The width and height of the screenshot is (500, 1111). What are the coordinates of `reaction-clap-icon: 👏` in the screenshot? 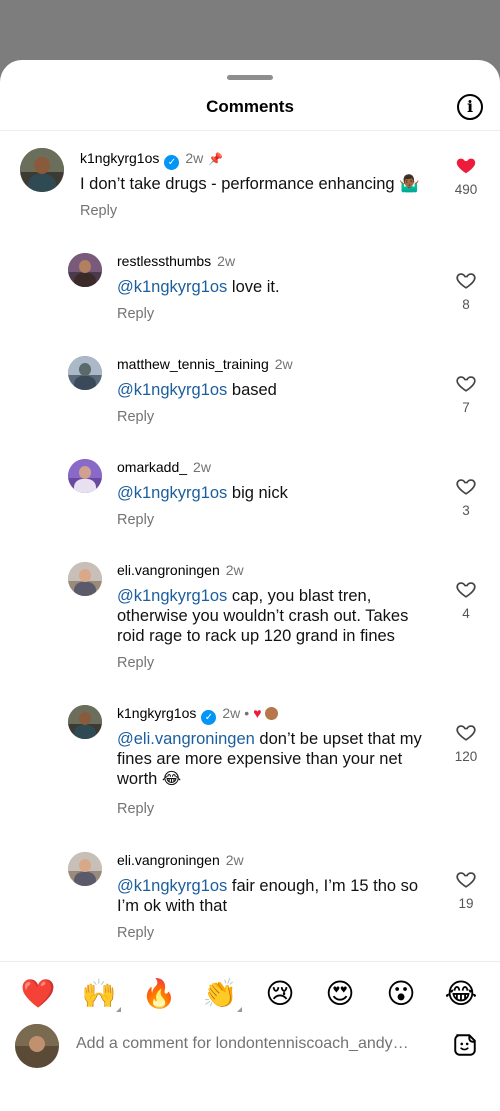 It's located at (221, 994).